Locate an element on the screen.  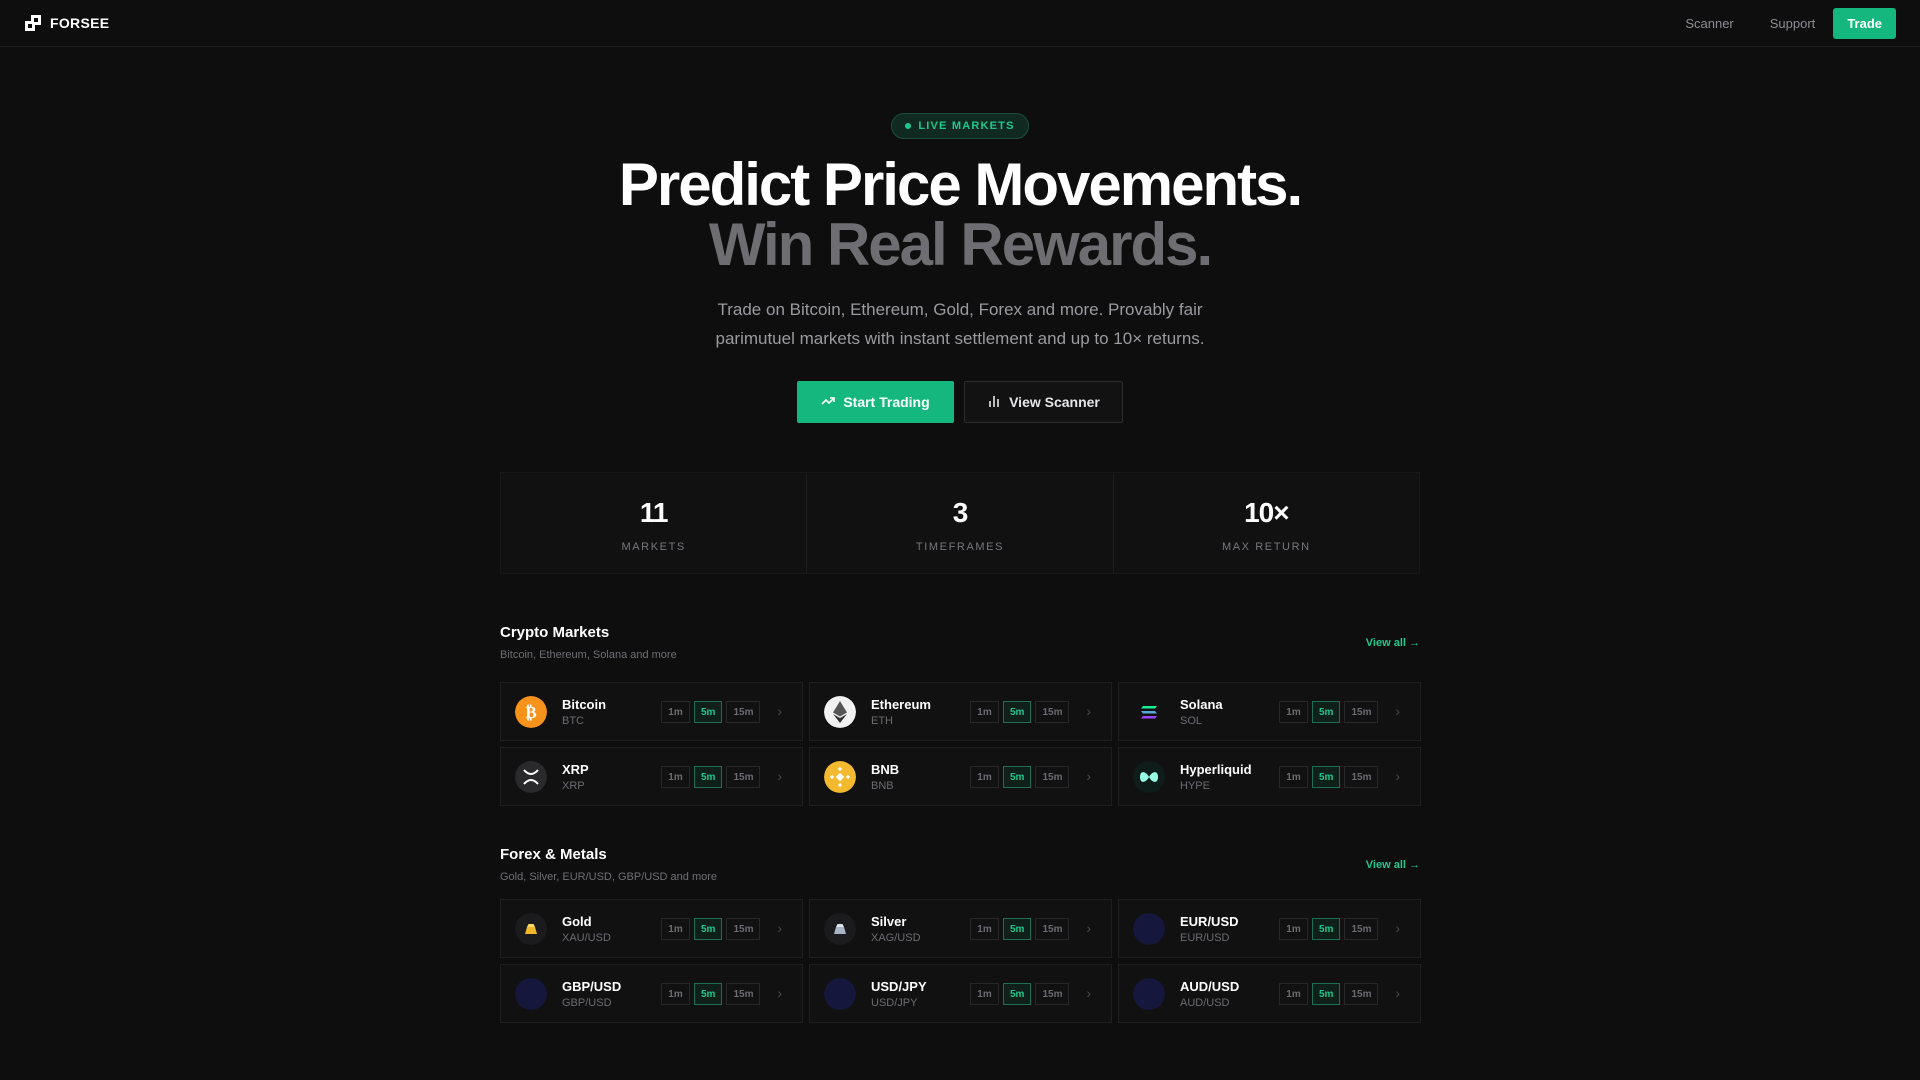
view-scanner-button: View Scanner is located at coordinates (1043, 402).